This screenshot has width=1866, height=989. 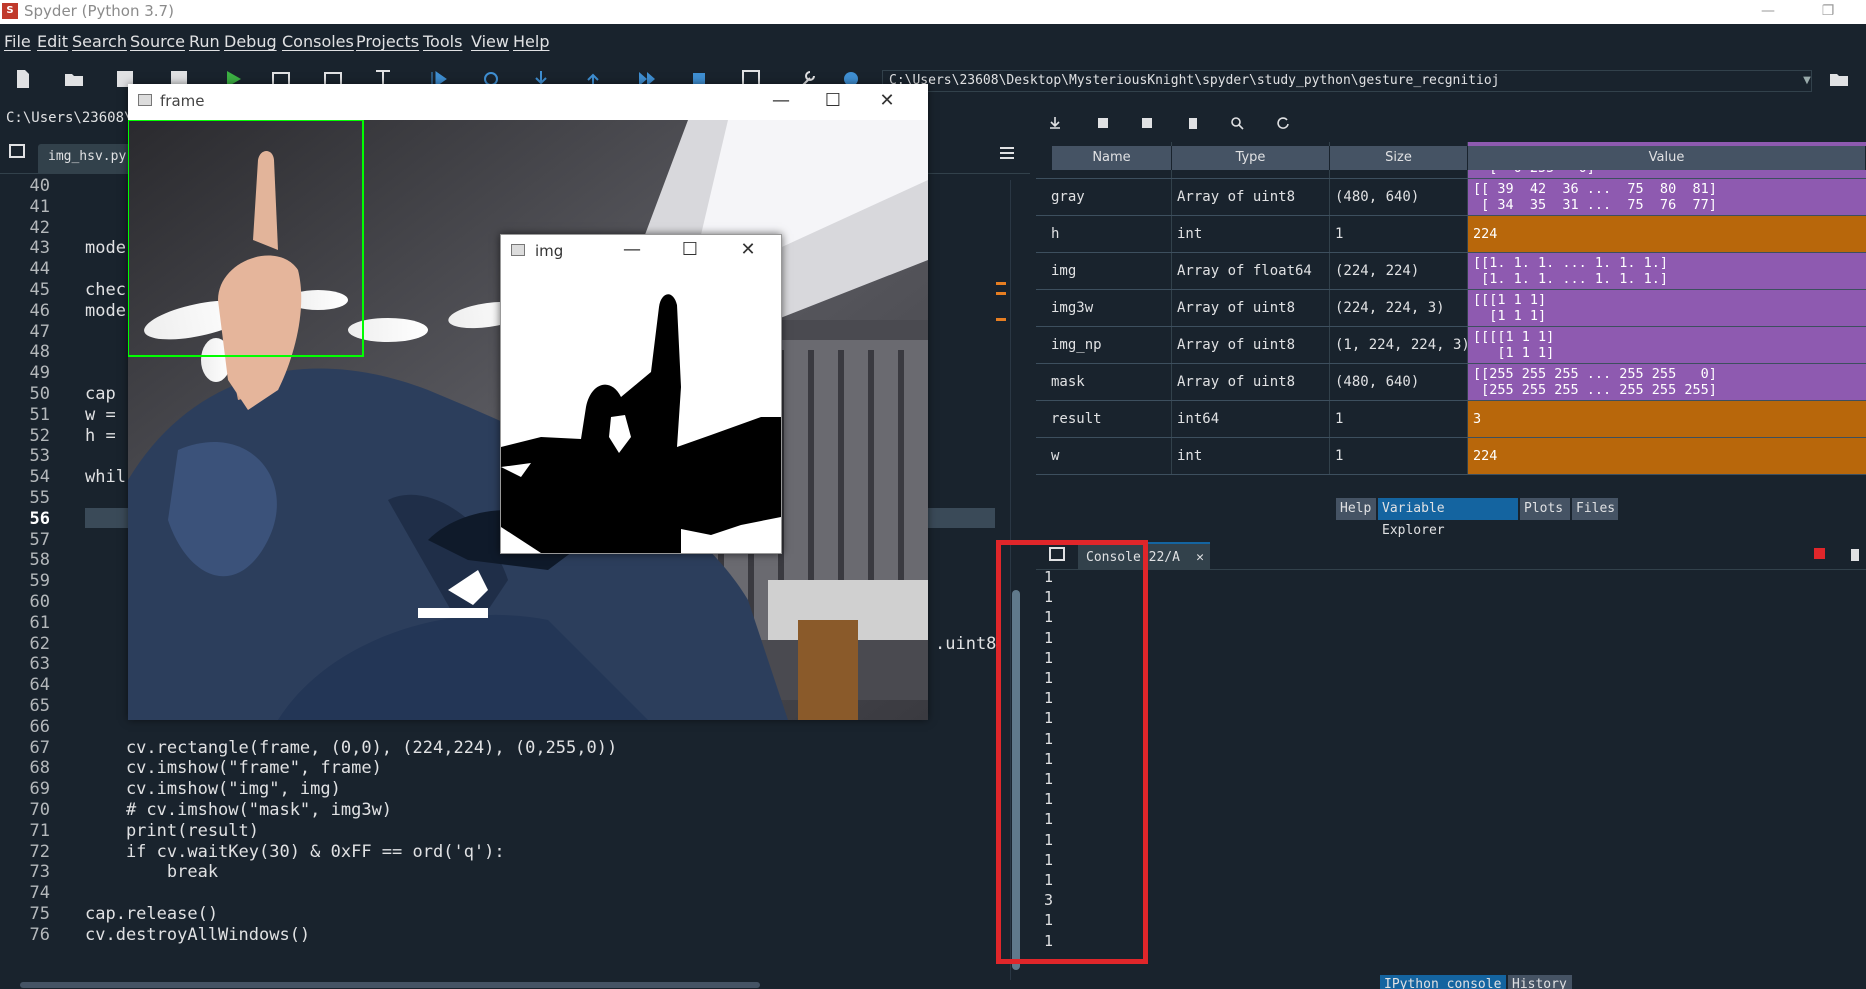 What do you see at coordinates (105, 290) in the screenshot?
I see `code-line: chec` at bounding box center [105, 290].